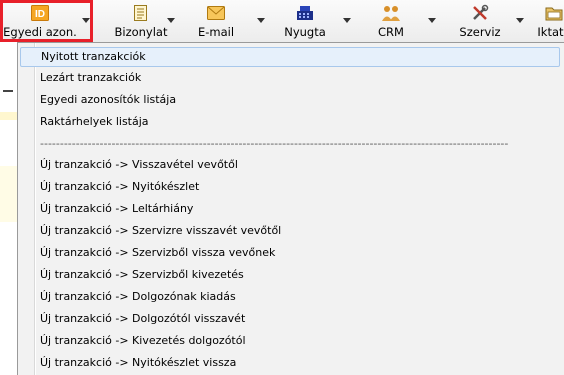 The image size is (564, 375). Describe the element at coordinates (290, 363) in the screenshot. I see `menu-item-transaction: Új tranzakció -> Nyitókészlet vissza` at that location.